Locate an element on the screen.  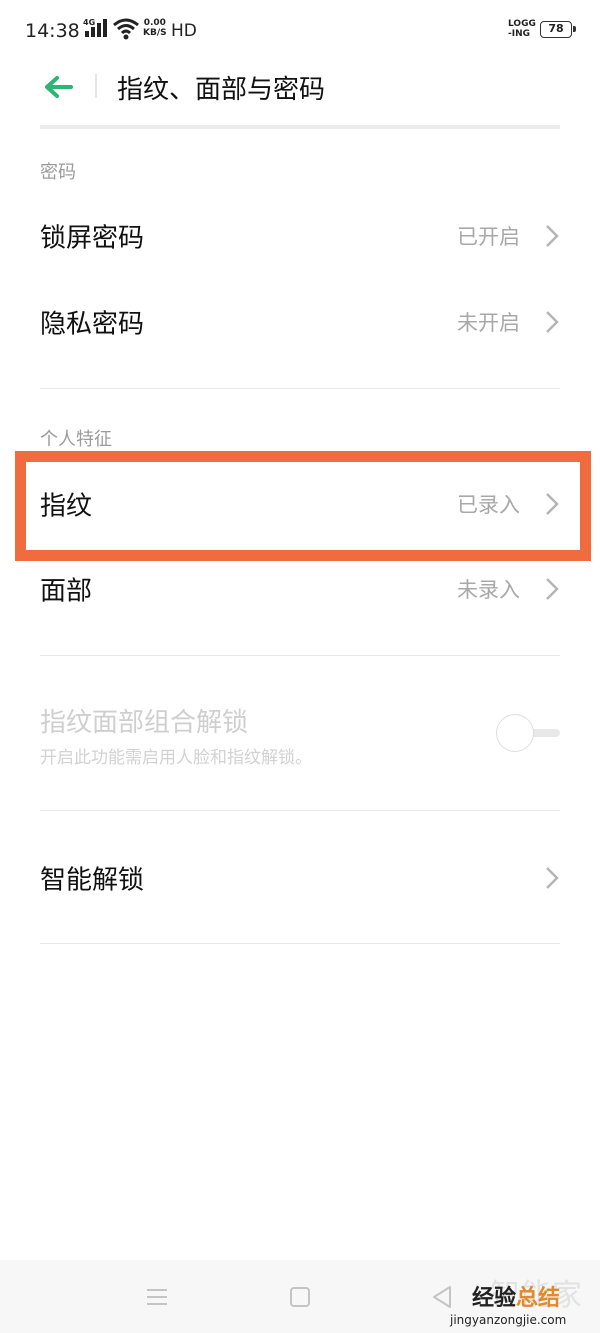
status-time: 14:38 is located at coordinates (52, 31).